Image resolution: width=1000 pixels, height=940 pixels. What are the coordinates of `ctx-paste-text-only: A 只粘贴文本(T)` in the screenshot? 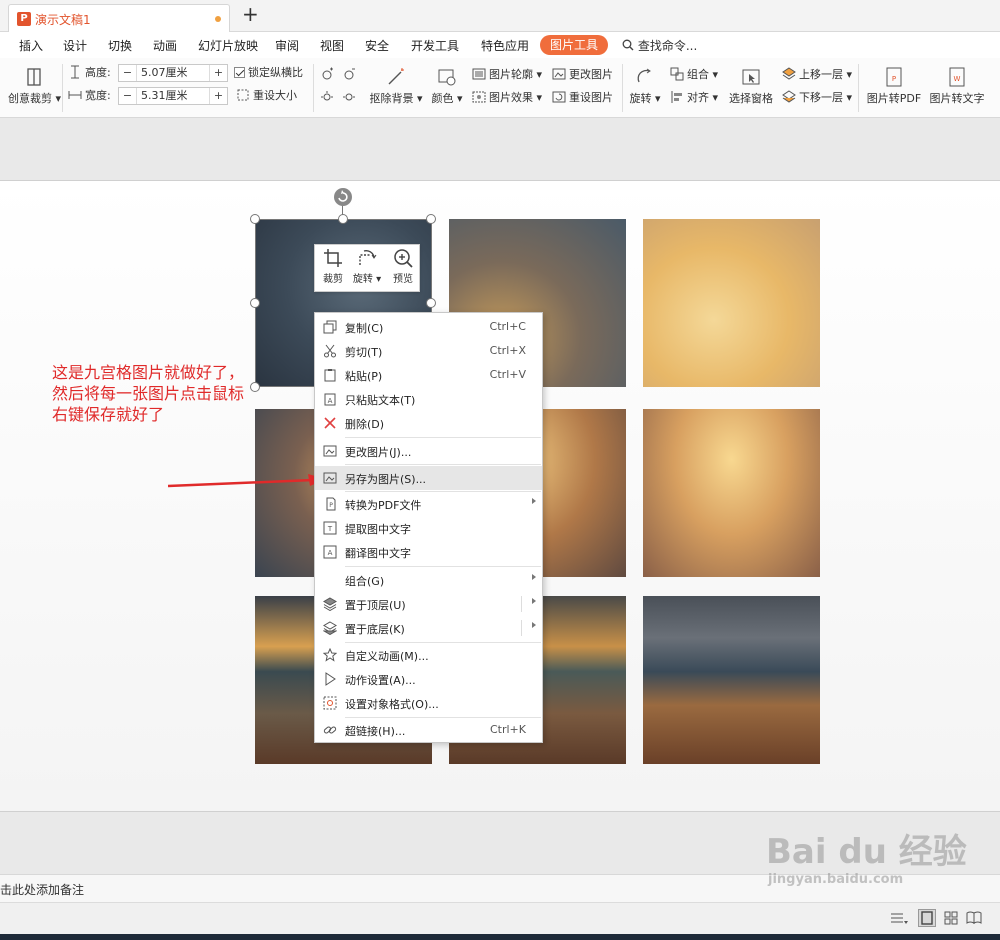 It's located at (428, 399).